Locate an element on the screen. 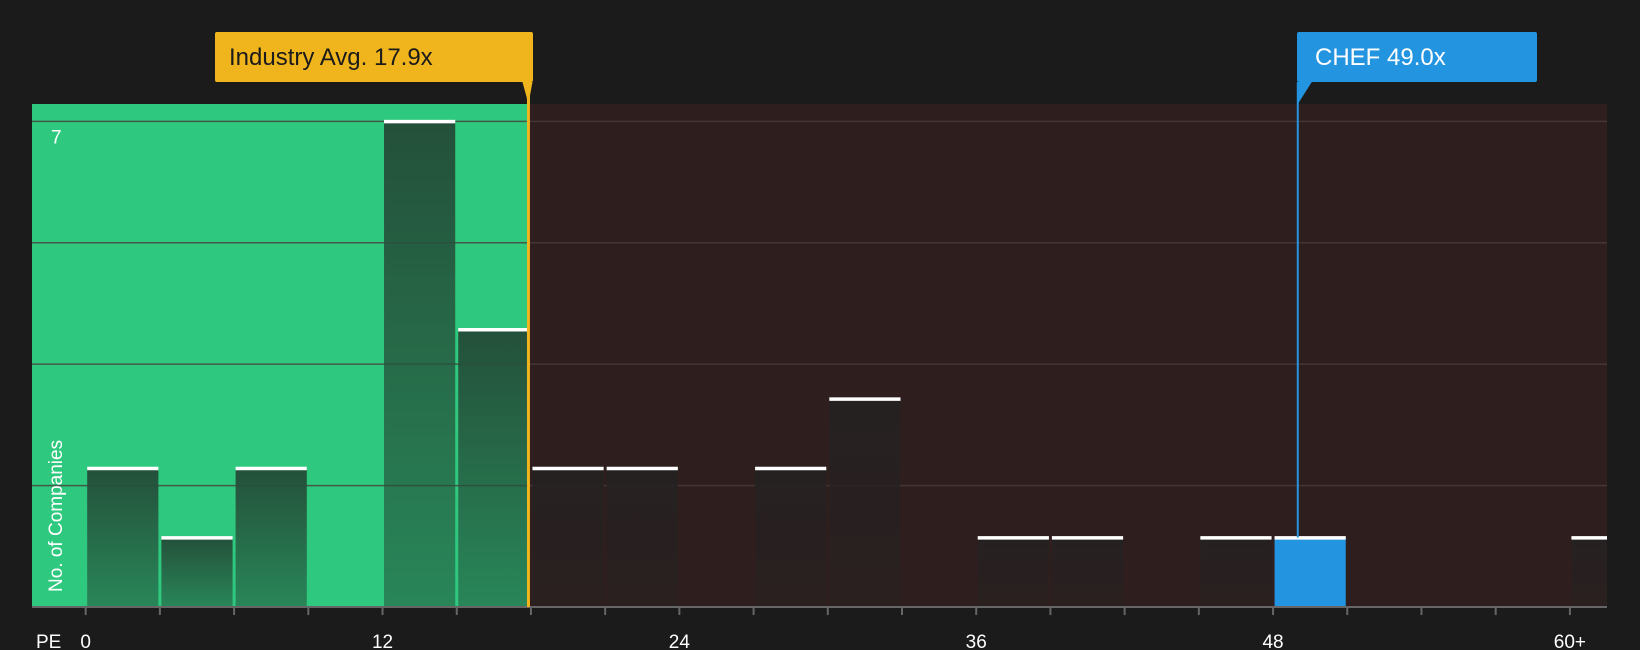  company-label: CHEF 49.0x is located at coordinates (1380, 57).